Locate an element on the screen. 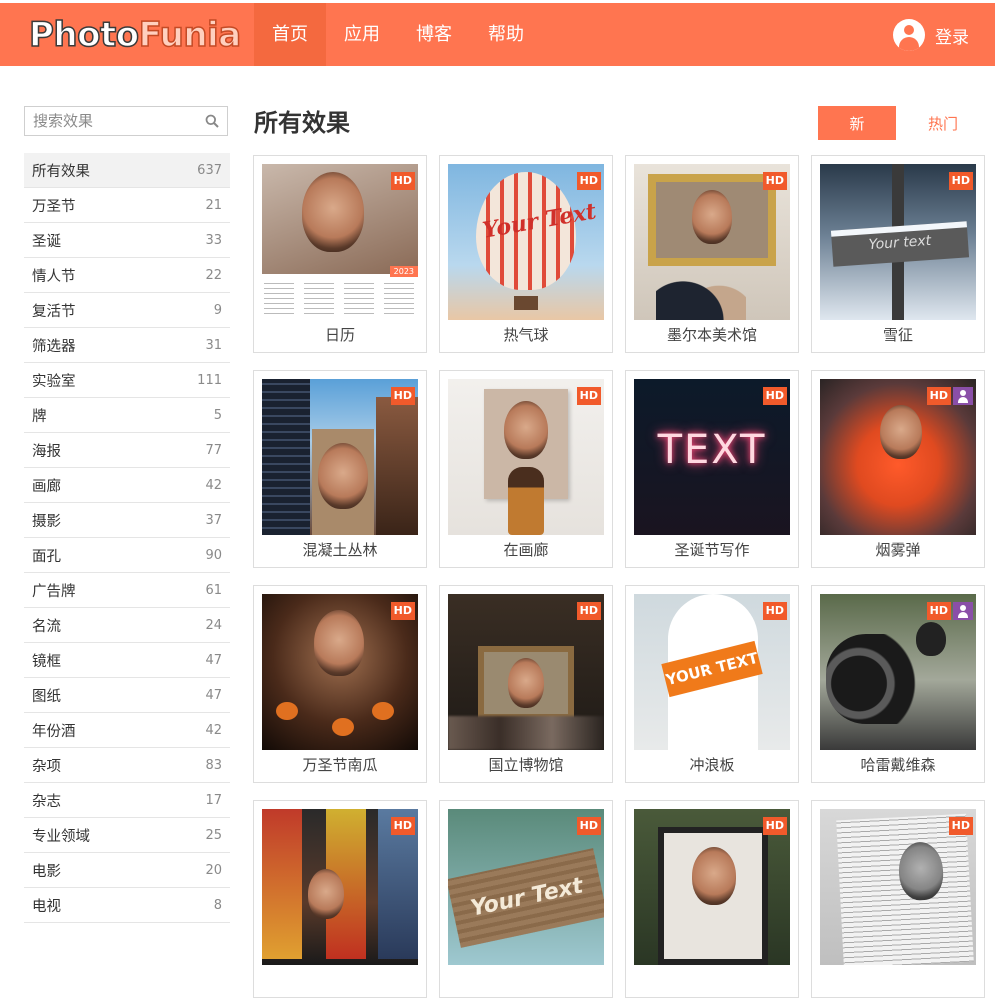 Image resolution: width=995 pixels, height=998 pixels. category-count: 8 is located at coordinates (217, 905).